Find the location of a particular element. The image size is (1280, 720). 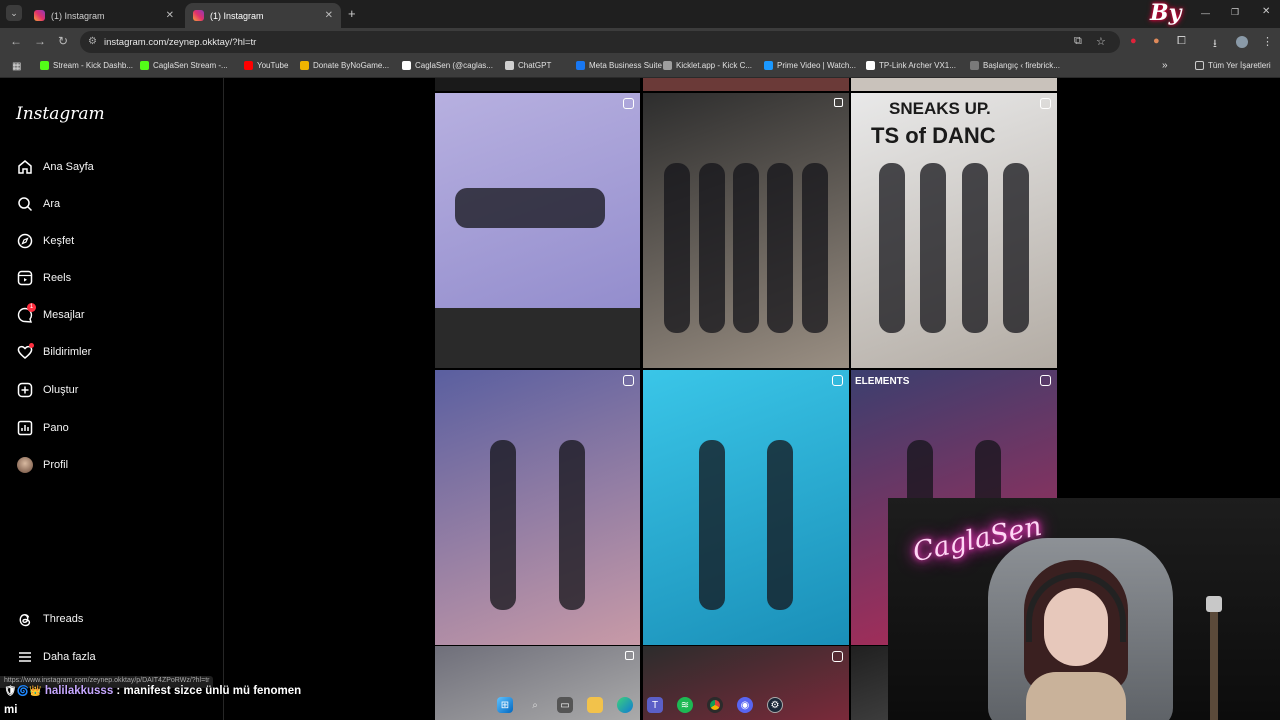

bookmark-star-icon: ☆ is located at coordinates (1101, 41).